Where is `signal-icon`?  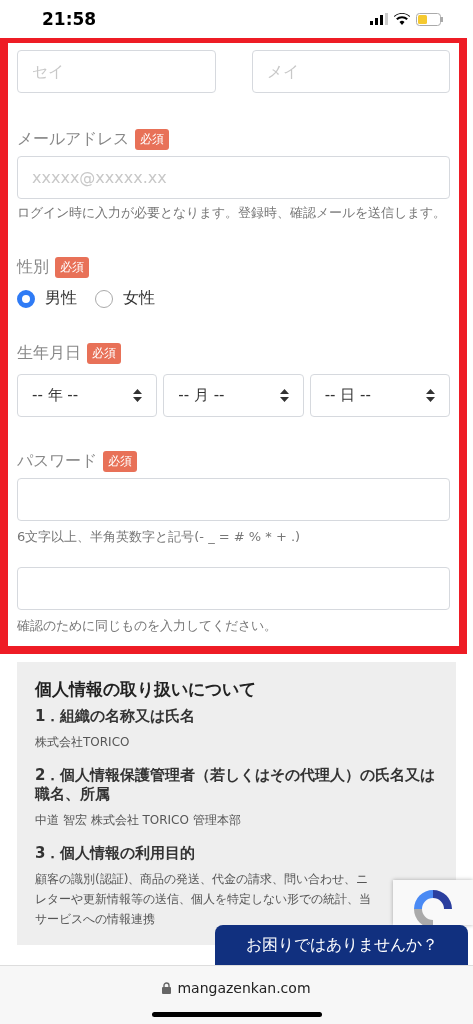 signal-icon is located at coordinates (379, 19).